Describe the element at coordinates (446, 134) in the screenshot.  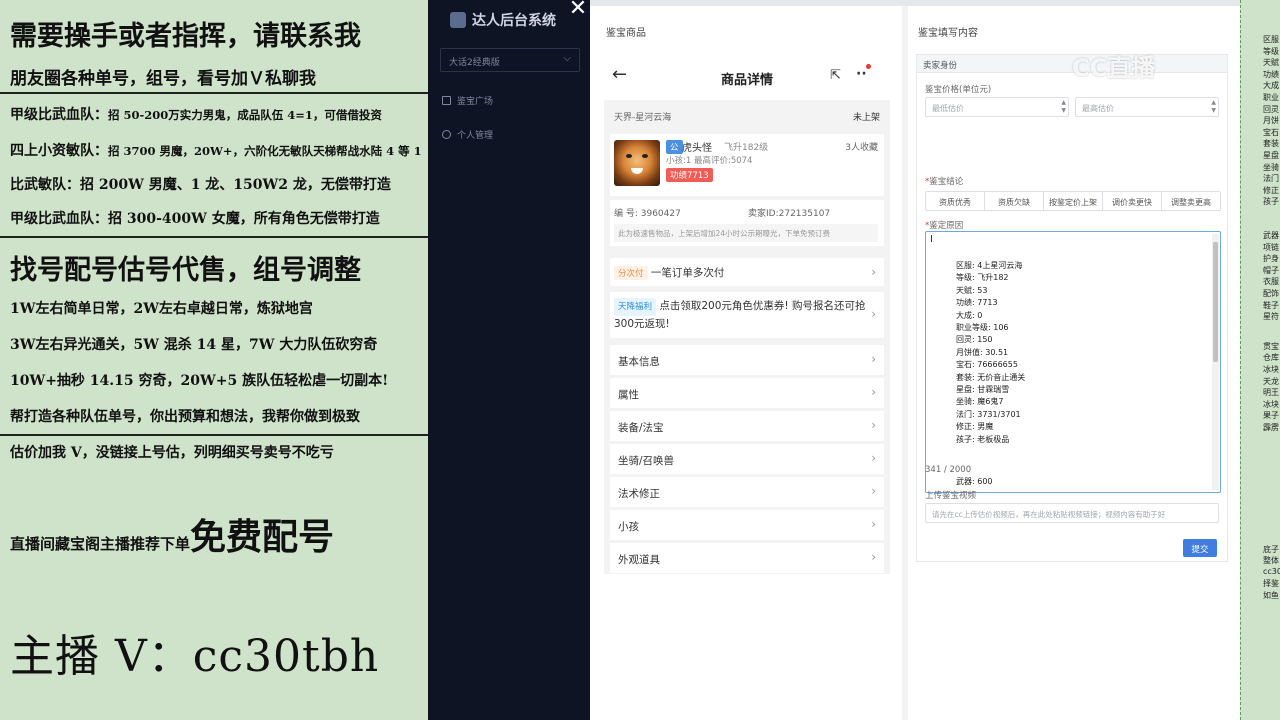
I see `user-icon` at that location.